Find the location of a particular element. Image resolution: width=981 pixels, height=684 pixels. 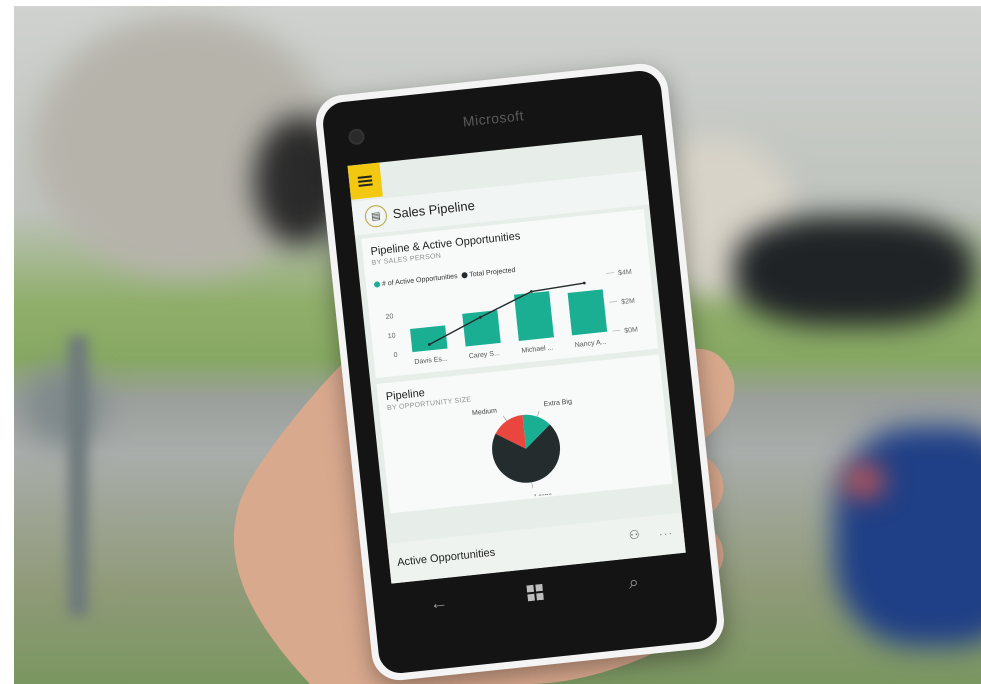

card-title: Pipeline & Active Opportunities is located at coordinates (445, 244).